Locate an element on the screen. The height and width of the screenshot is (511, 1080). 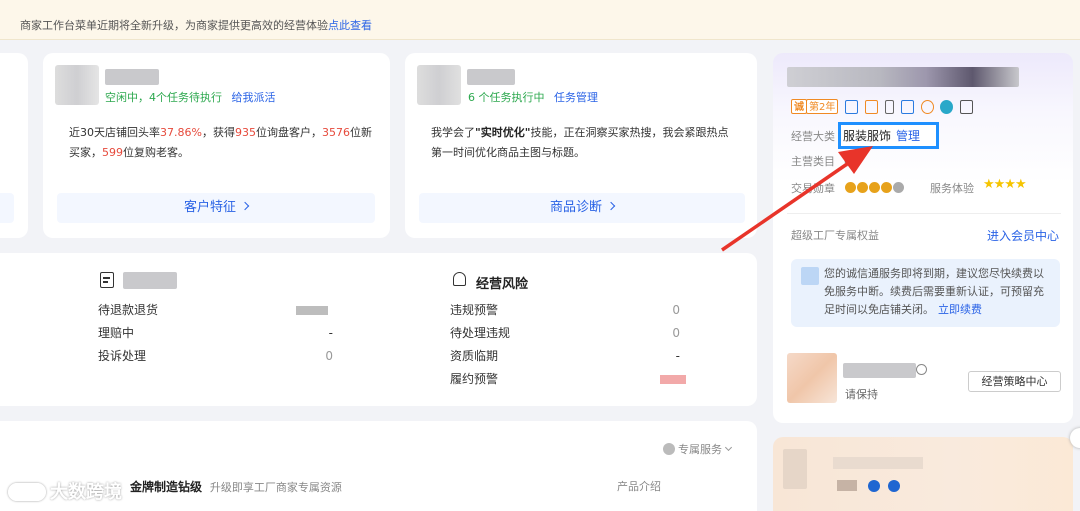
arrow-head is located at coordinates (855, 160).